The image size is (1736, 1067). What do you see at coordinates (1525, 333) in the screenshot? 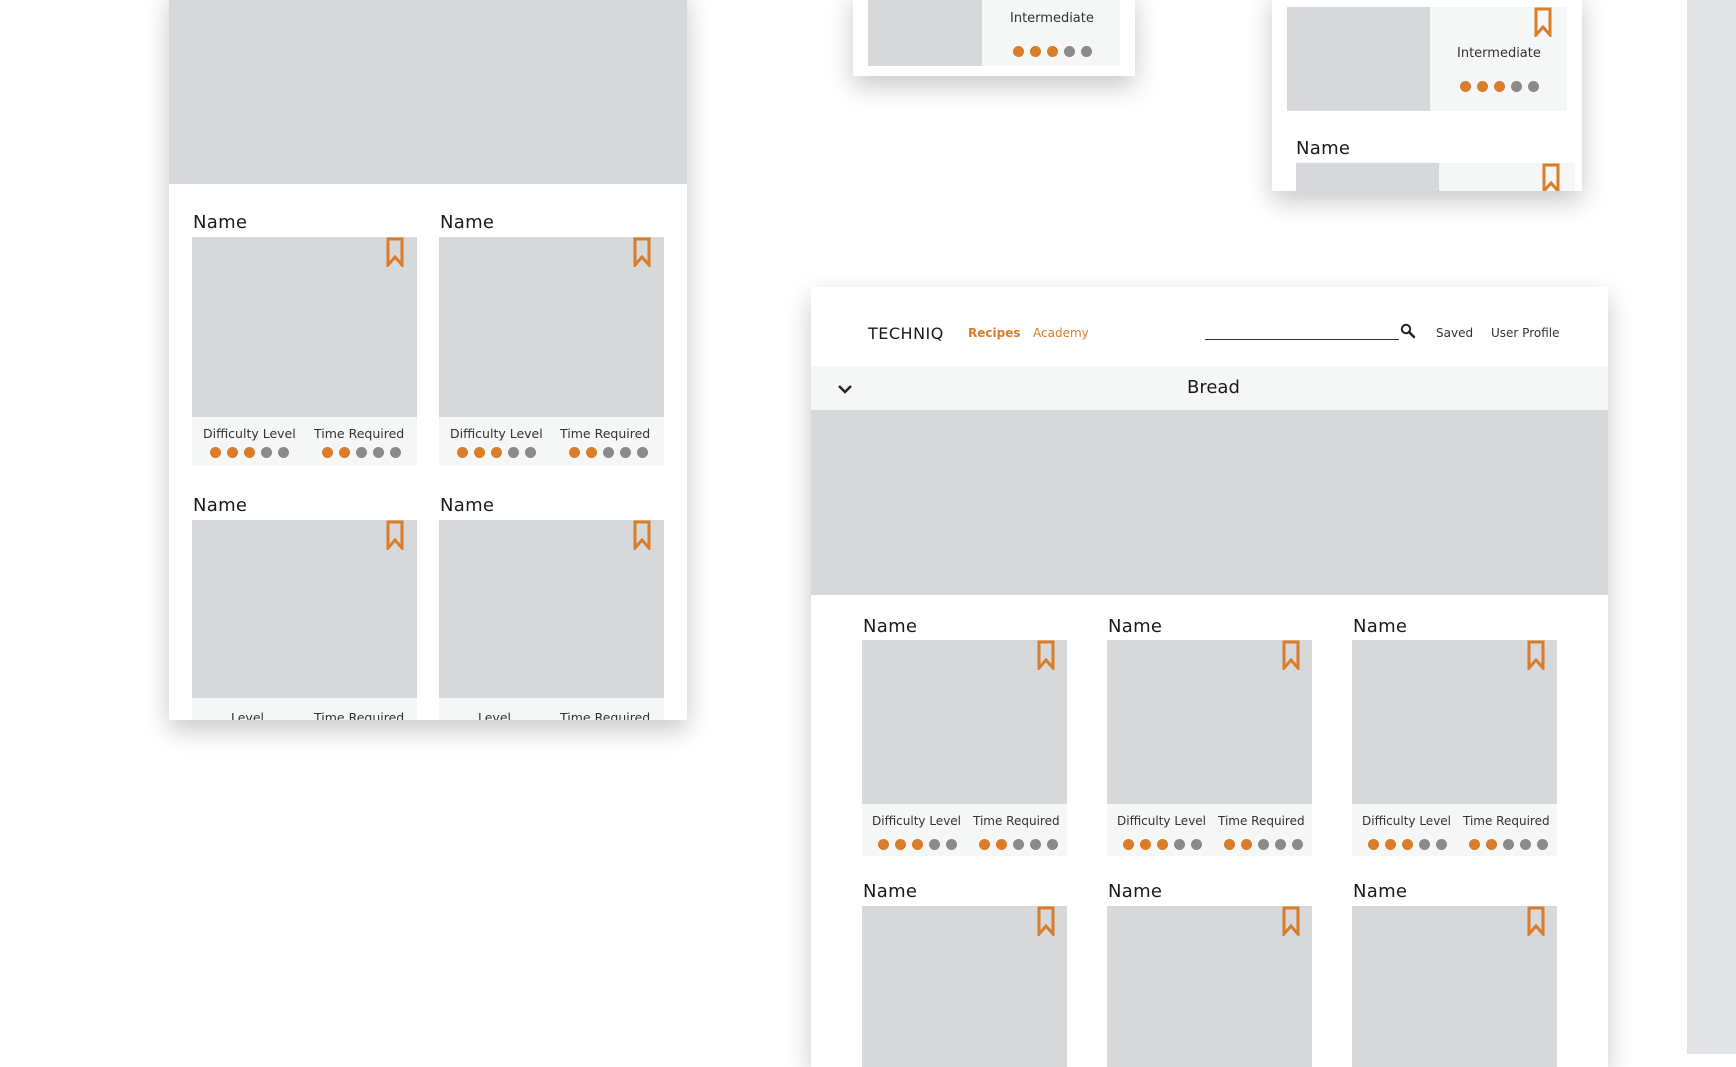
I see `user-profile-link: User Profile` at bounding box center [1525, 333].